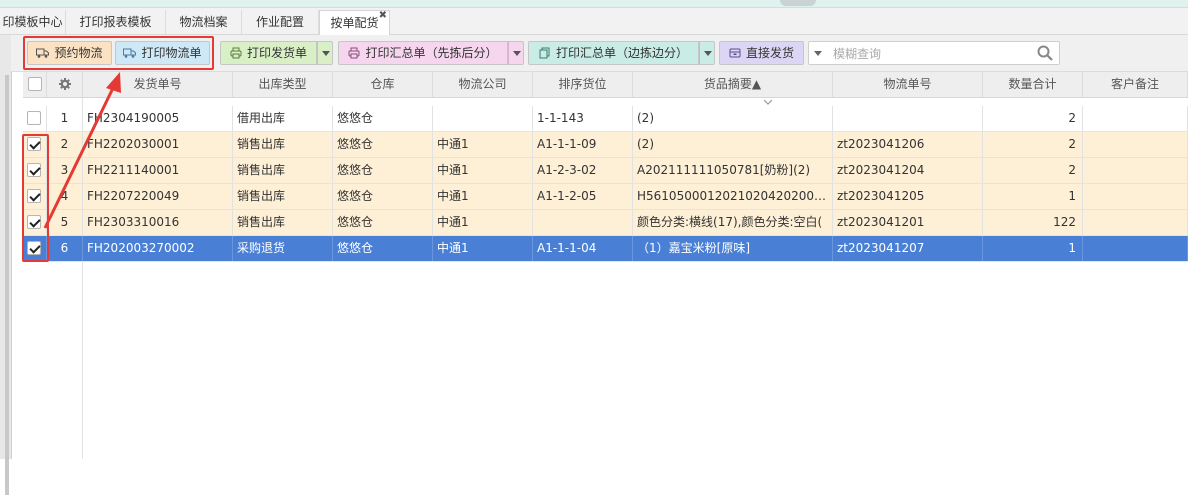 This screenshot has height=495, width=1188. What do you see at coordinates (1033, 222) in the screenshot?
I see `table-cell: 122` at bounding box center [1033, 222].